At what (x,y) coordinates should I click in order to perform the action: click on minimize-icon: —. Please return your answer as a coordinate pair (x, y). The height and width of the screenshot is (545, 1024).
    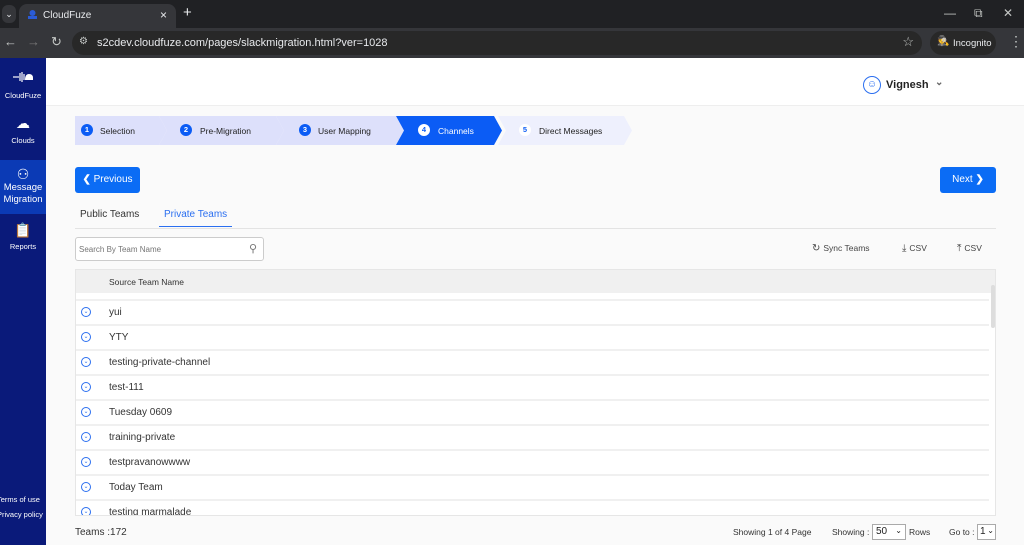
    Looking at the image, I should click on (950, 13).